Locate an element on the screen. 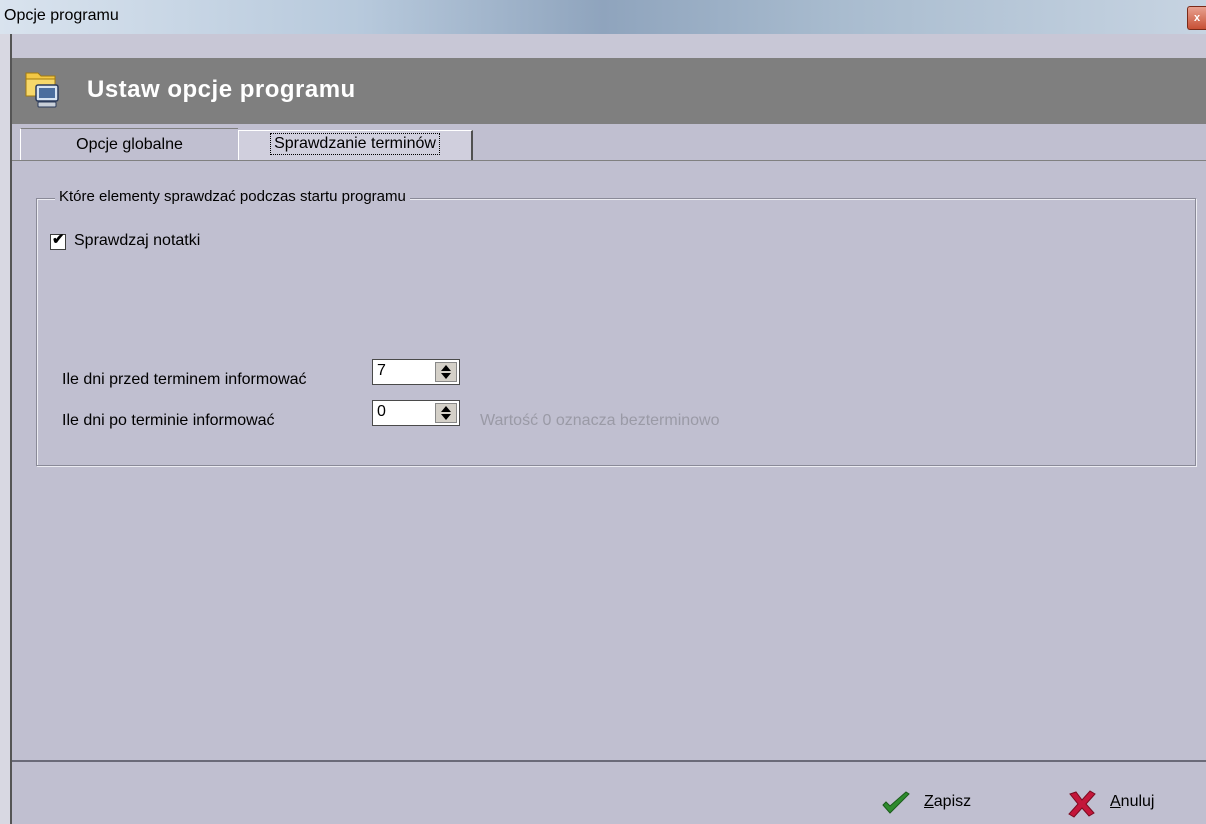  cross-icon is located at coordinates (1082, 804).